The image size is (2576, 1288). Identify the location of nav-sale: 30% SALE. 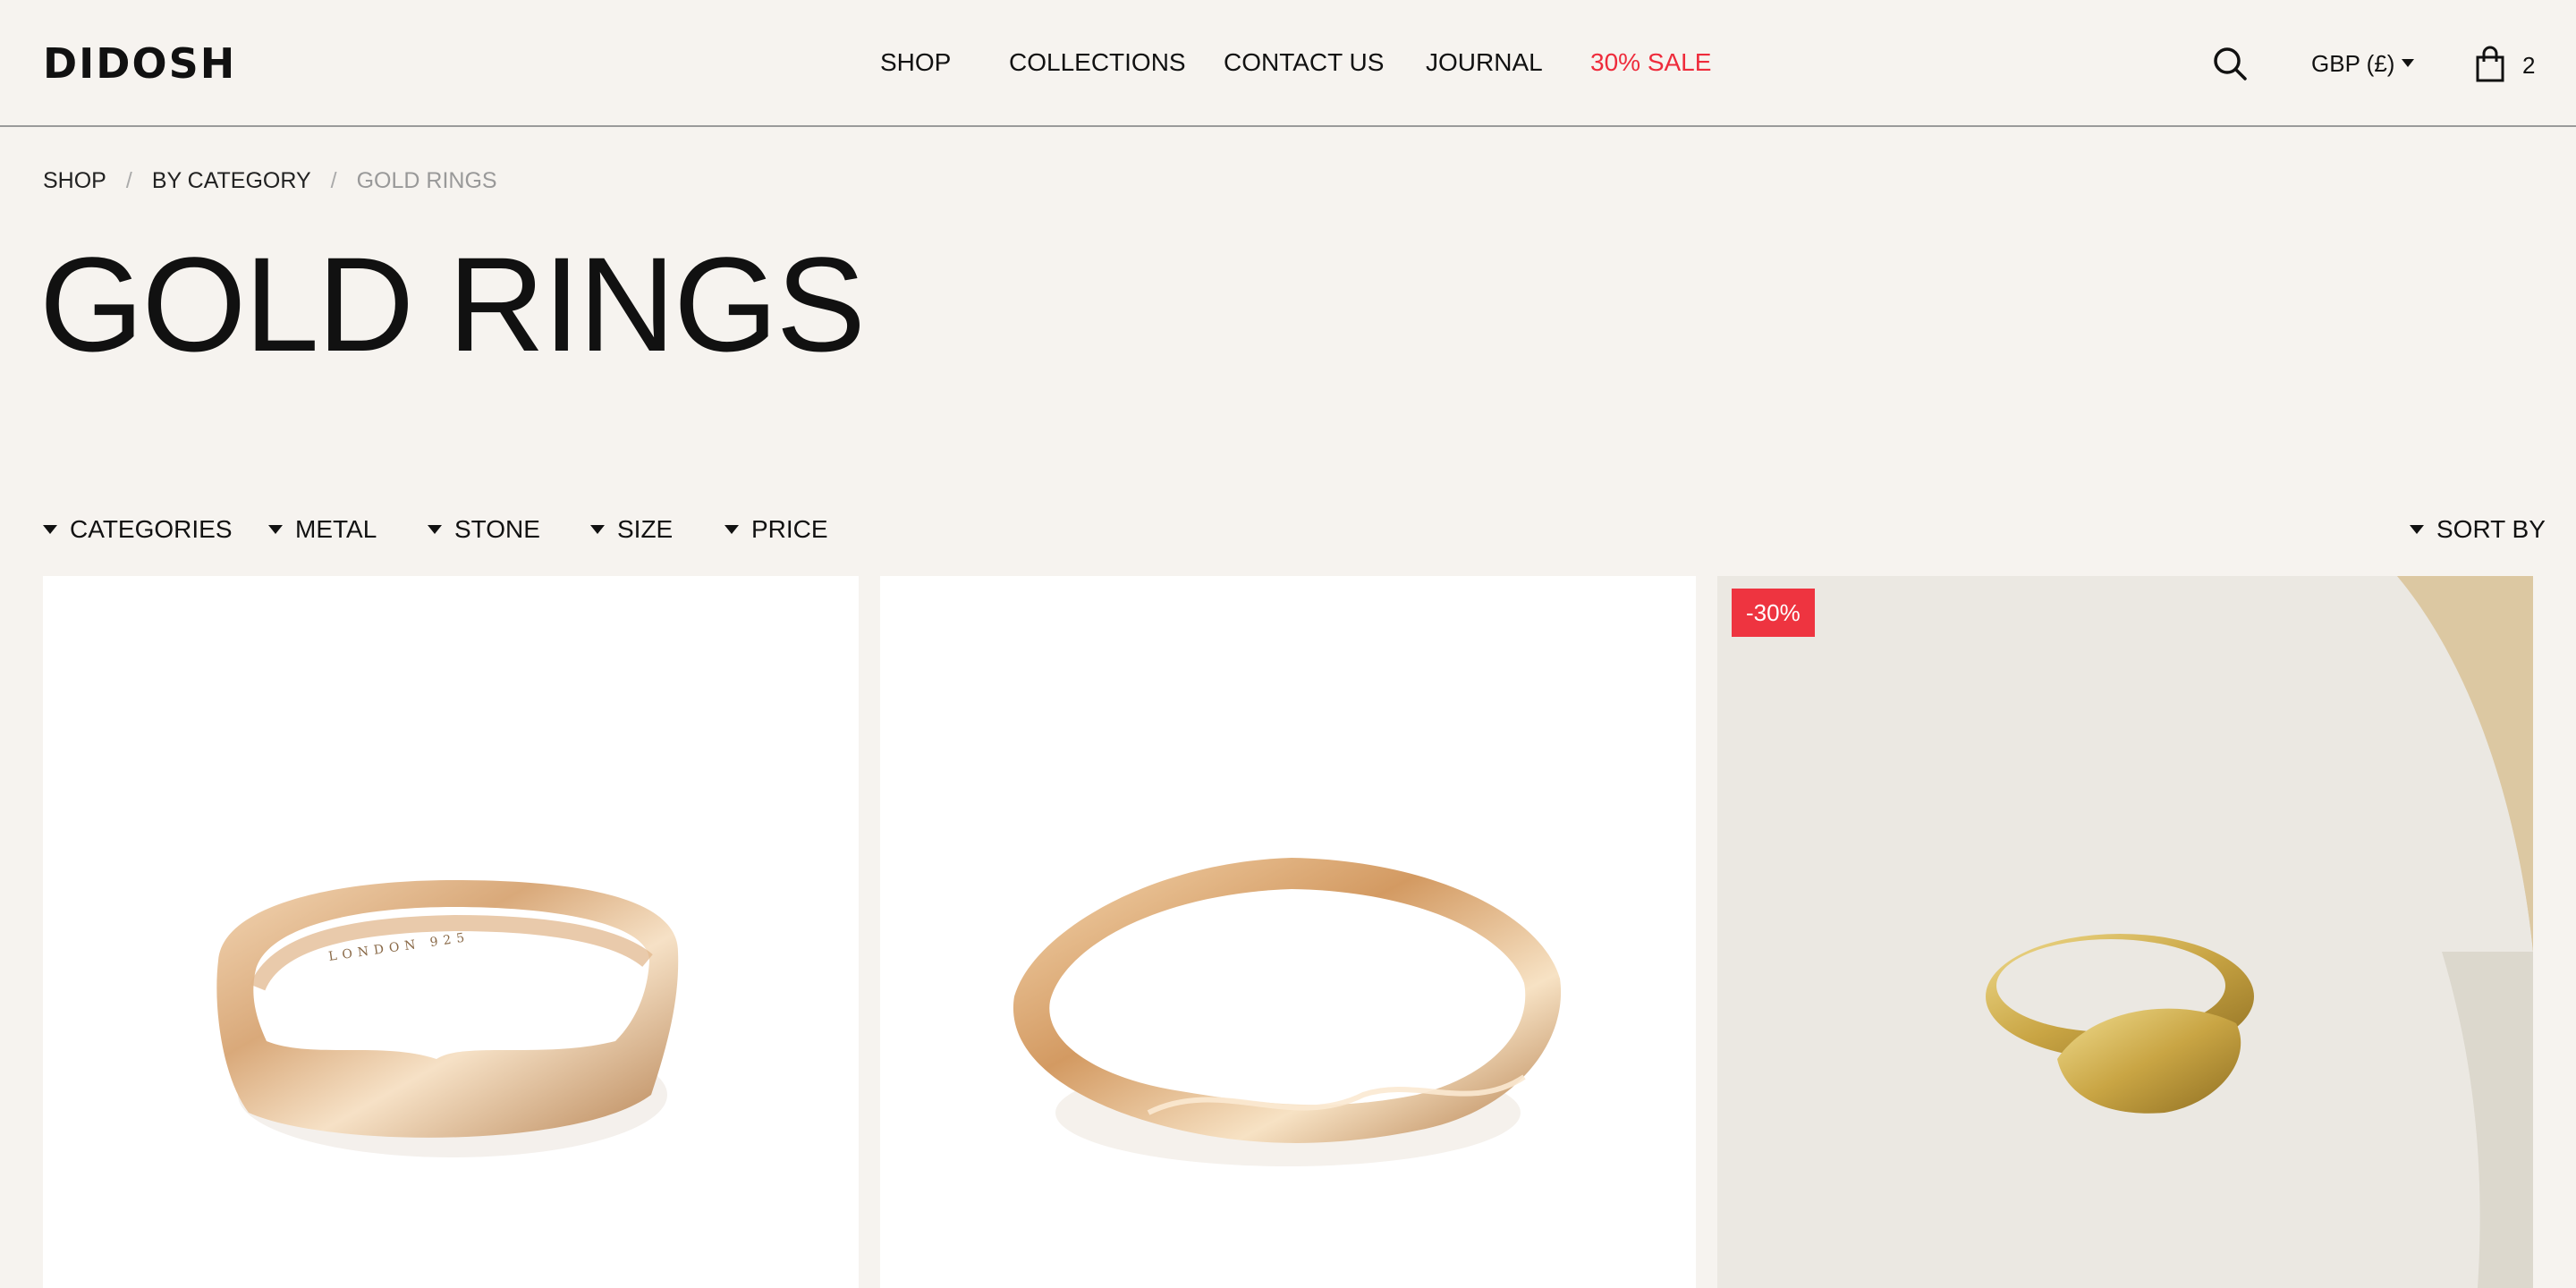
(1650, 62).